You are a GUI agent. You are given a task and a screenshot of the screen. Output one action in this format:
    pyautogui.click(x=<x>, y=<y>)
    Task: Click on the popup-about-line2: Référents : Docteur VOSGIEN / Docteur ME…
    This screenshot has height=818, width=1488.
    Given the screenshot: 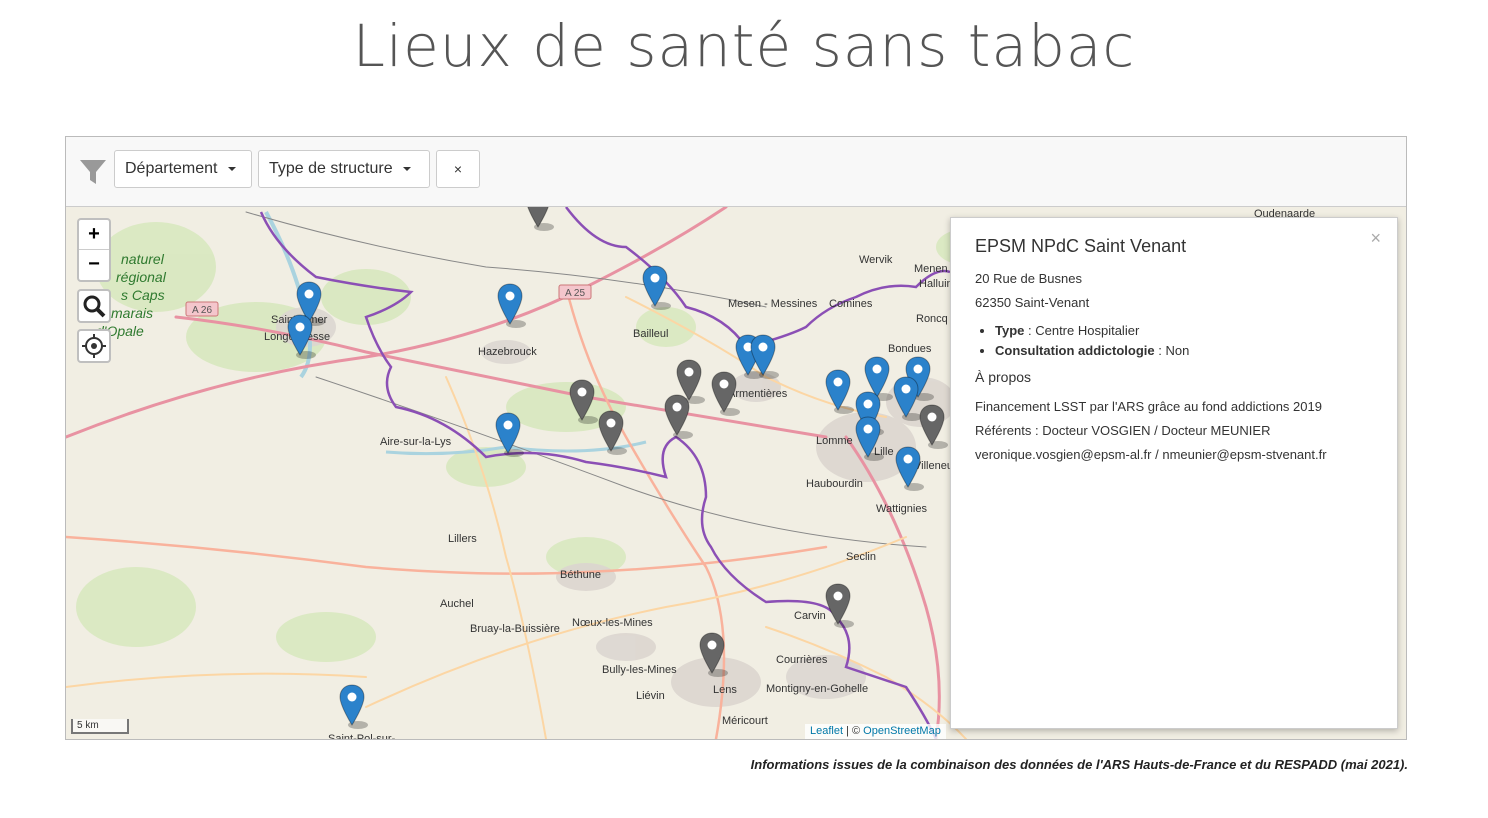 What is the action you would take?
    pyautogui.click(x=1123, y=430)
    